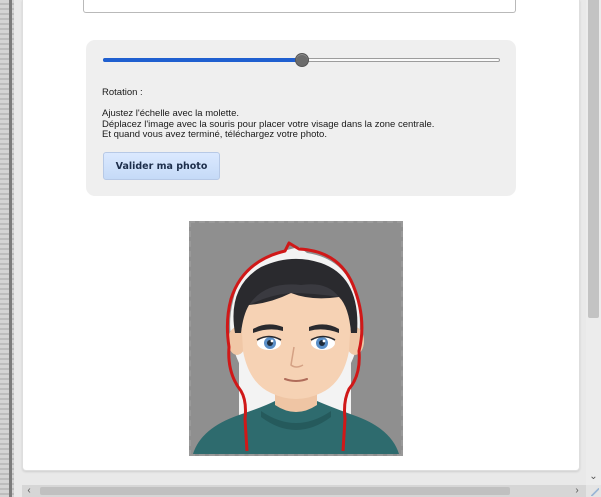 The width and height of the screenshot is (601, 497). What do you see at coordinates (299, 6) in the screenshot?
I see `top-input-field` at bounding box center [299, 6].